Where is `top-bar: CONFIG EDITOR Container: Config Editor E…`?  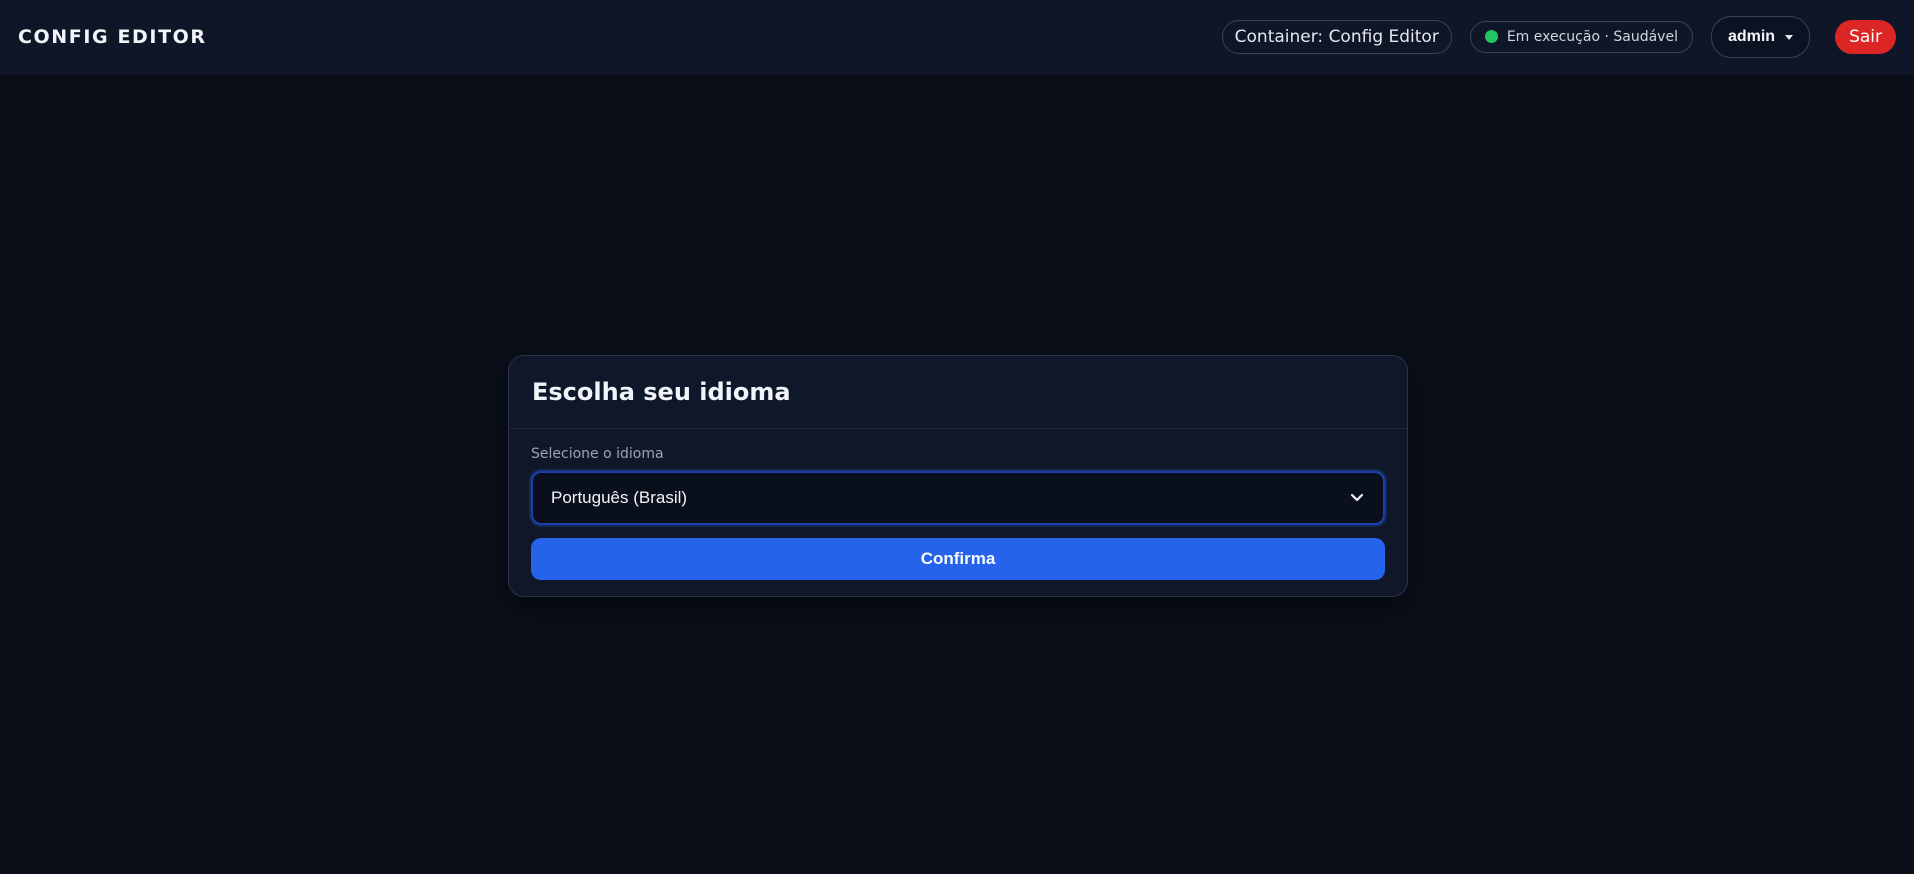 top-bar: CONFIG EDITOR Container: Config Editor E… is located at coordinates (957, 37).